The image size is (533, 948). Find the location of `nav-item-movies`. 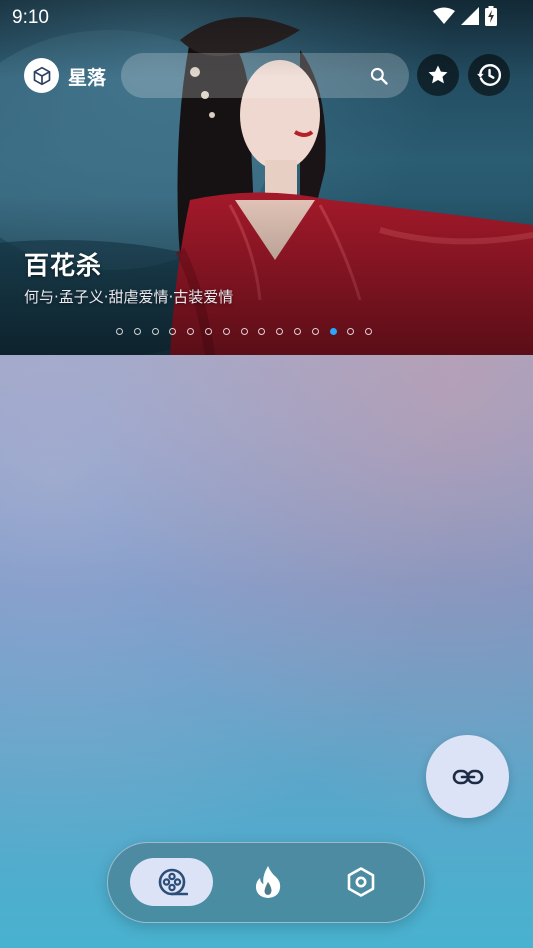

nav-item-movies is located at coordinates (171, 882).